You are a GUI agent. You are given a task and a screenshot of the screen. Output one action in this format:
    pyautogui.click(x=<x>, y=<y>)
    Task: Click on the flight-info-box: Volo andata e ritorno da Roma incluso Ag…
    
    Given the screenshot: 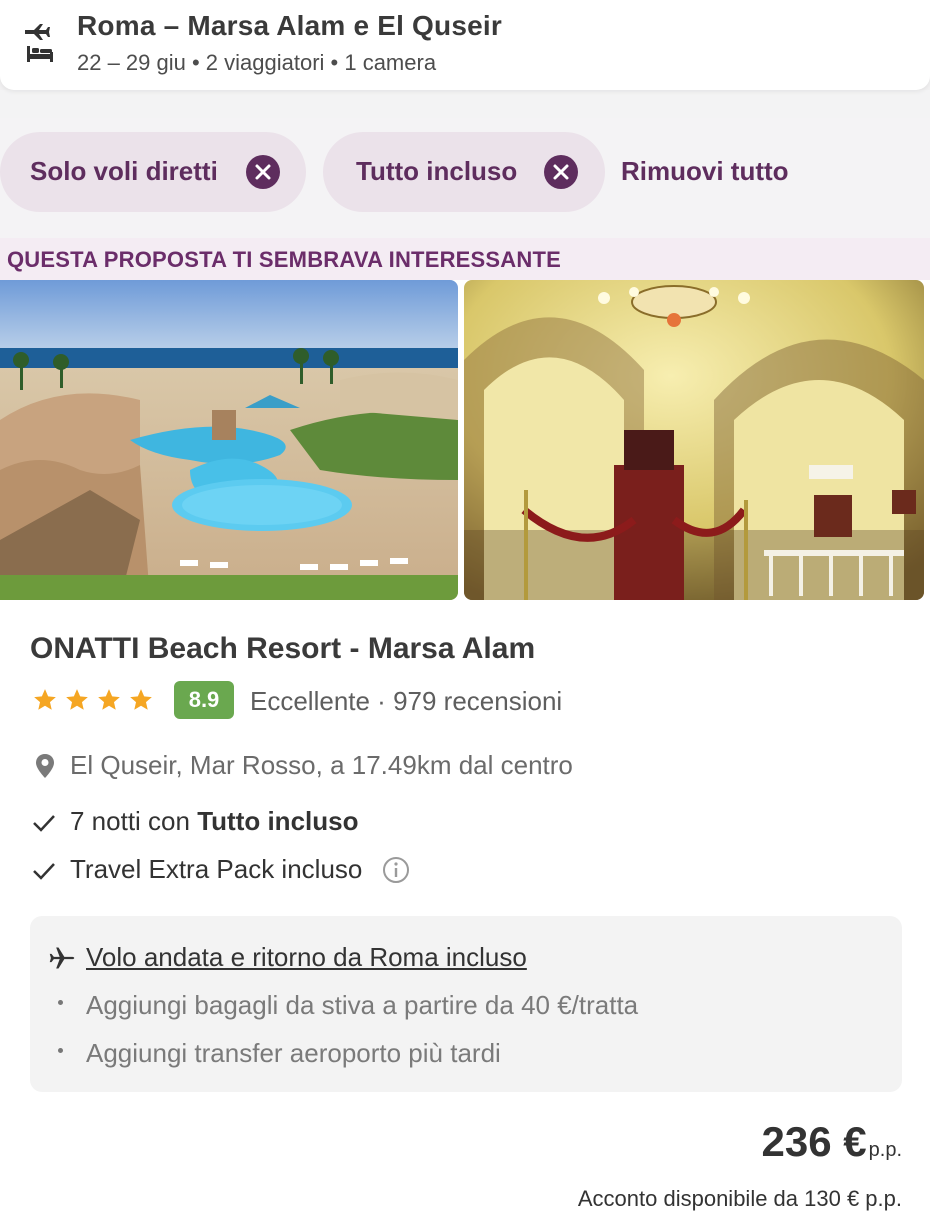 What is the action you would take?
    pyautogui.click(x=466, y=1004)
    